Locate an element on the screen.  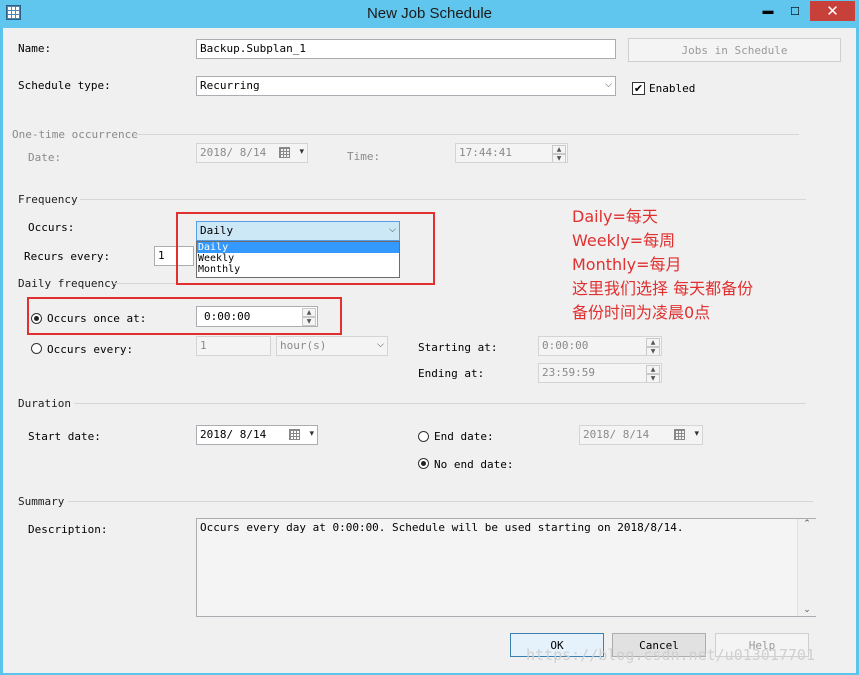
end-date-label: End date: is located at coordinates (464, 436).